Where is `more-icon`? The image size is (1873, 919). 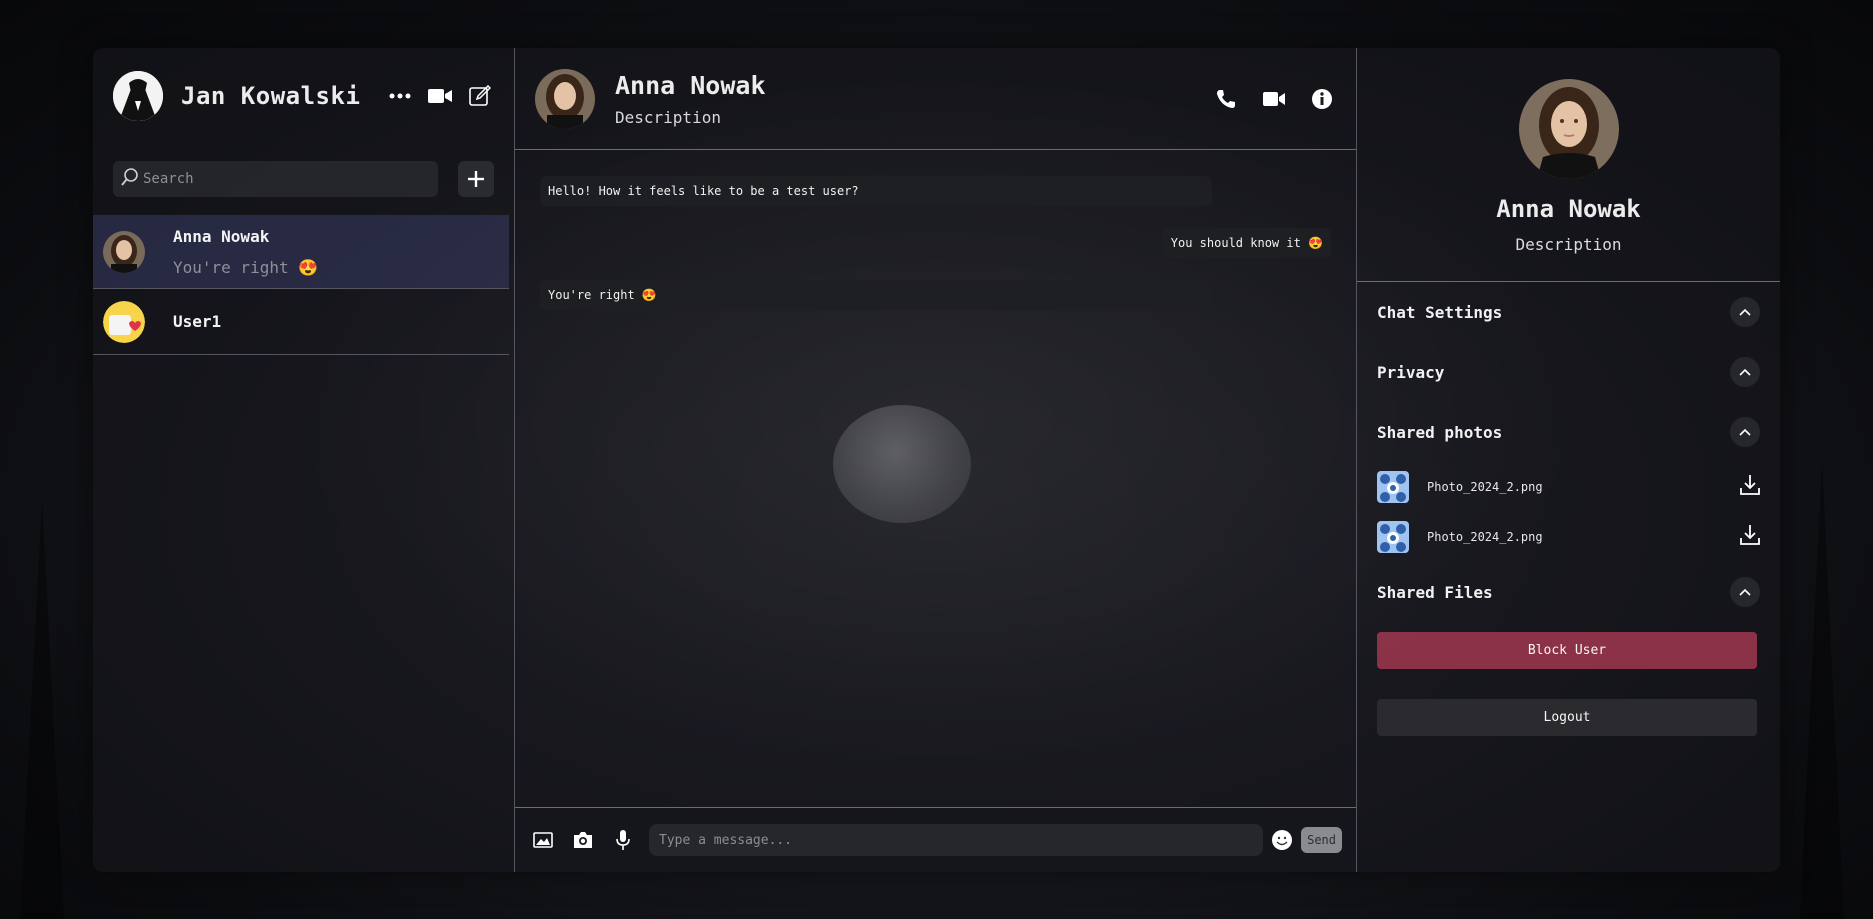 more-icon is located at coordinates (400, 96).